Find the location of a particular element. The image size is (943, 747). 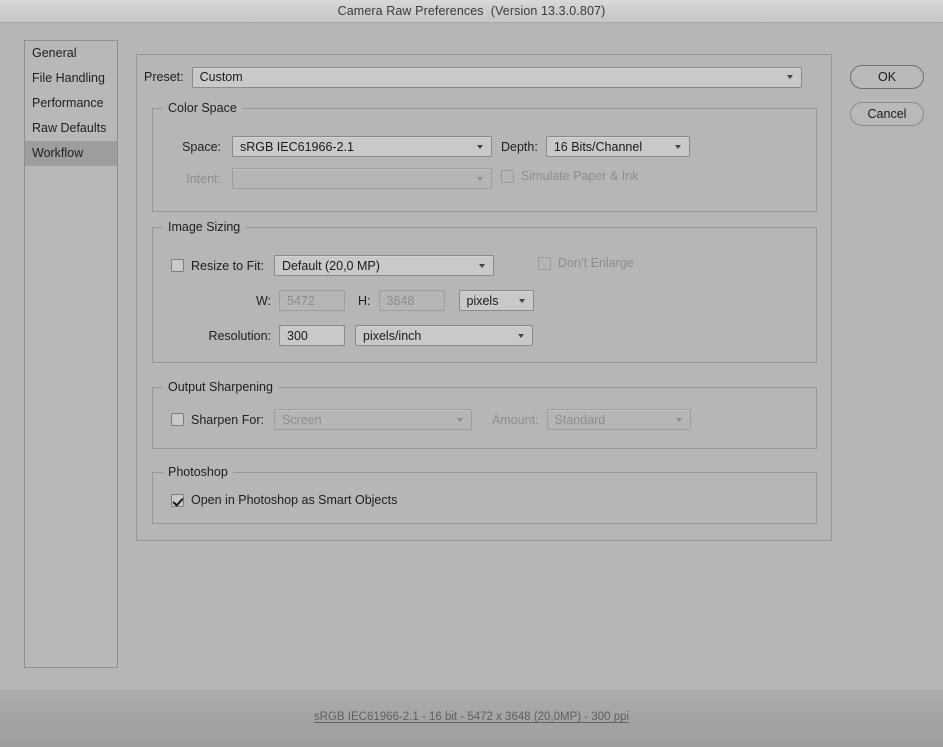

preset-row: Preset: Custom is located at coordinates (483, 77).